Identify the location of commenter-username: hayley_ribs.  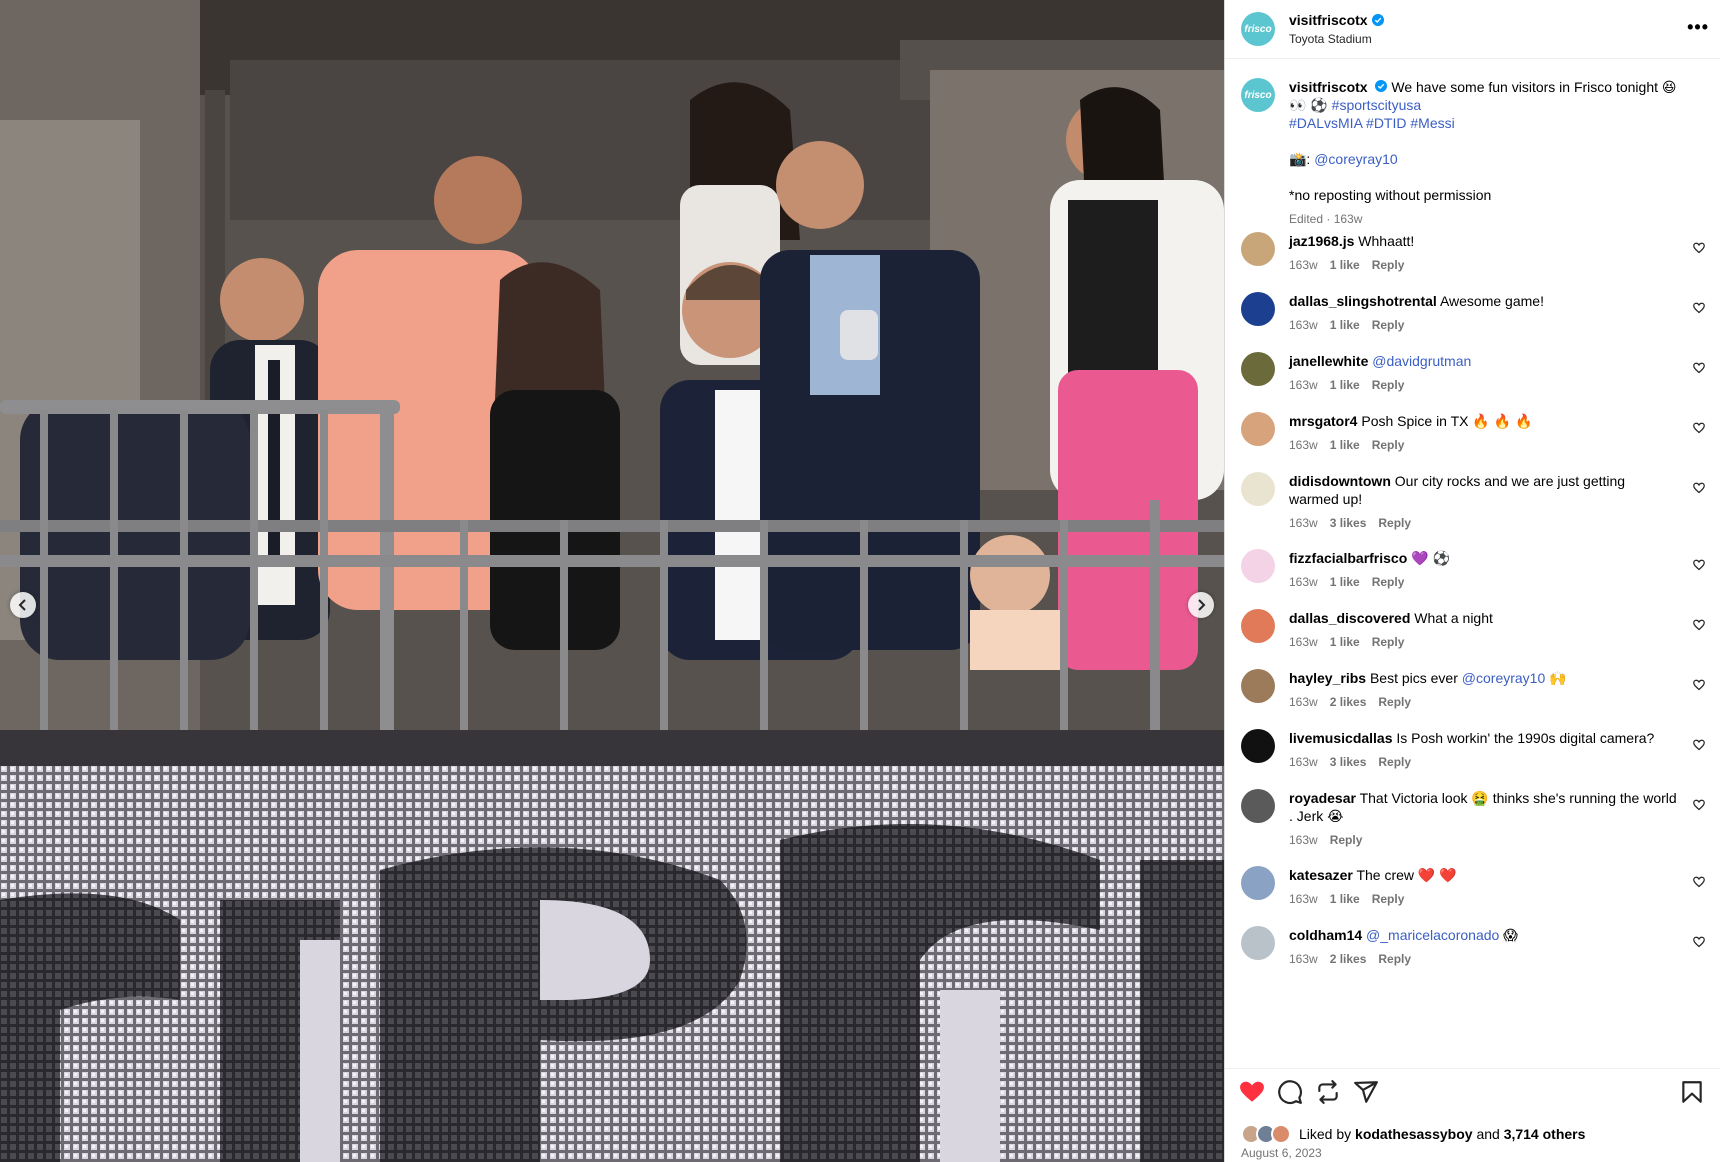
(1327, 678).